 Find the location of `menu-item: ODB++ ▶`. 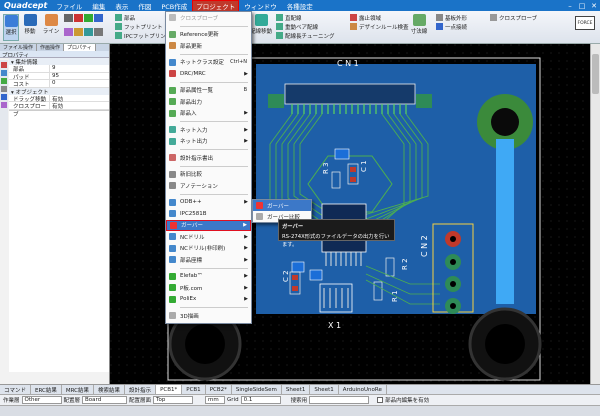

menu-item: ODB++ ▶ is located at coordinates (208, 203).